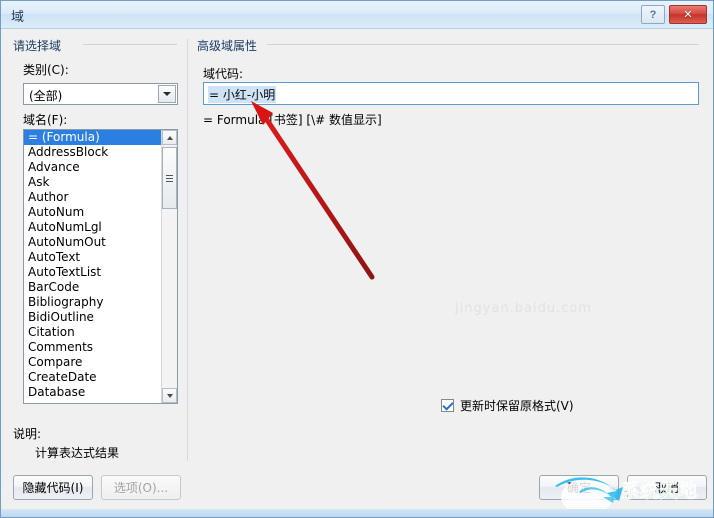 The image size is (714, 518). I want to click on list-item: AutoNumOut, so click(93, 242).